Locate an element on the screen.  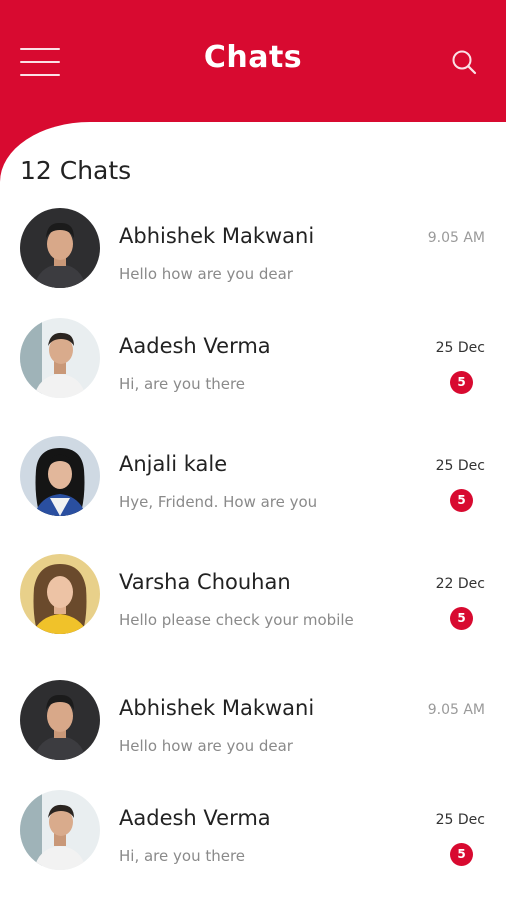
contact-name: Anjali kale is located at coordinates (173, 464).